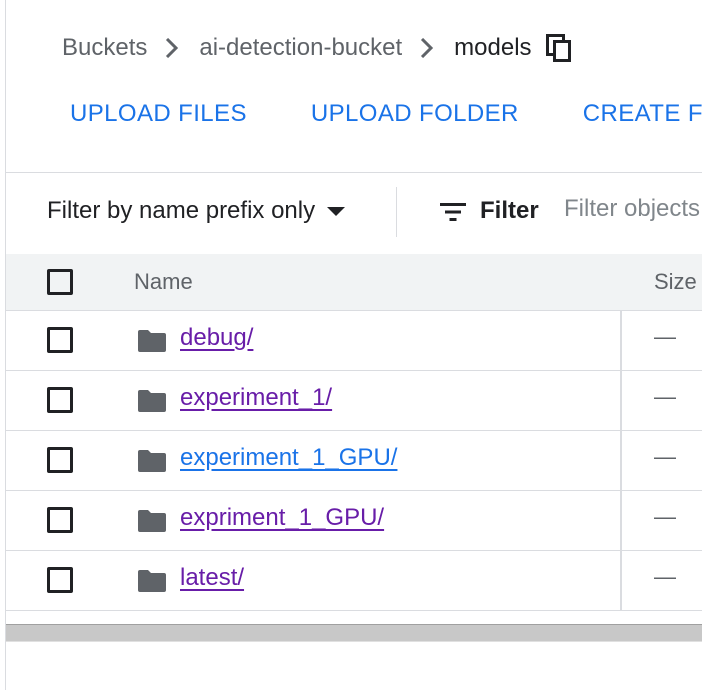  What do you see at coordinates (354, 341) in the screenshot?
I see `table-row: debug/ —` at bounding box center [354, 341].